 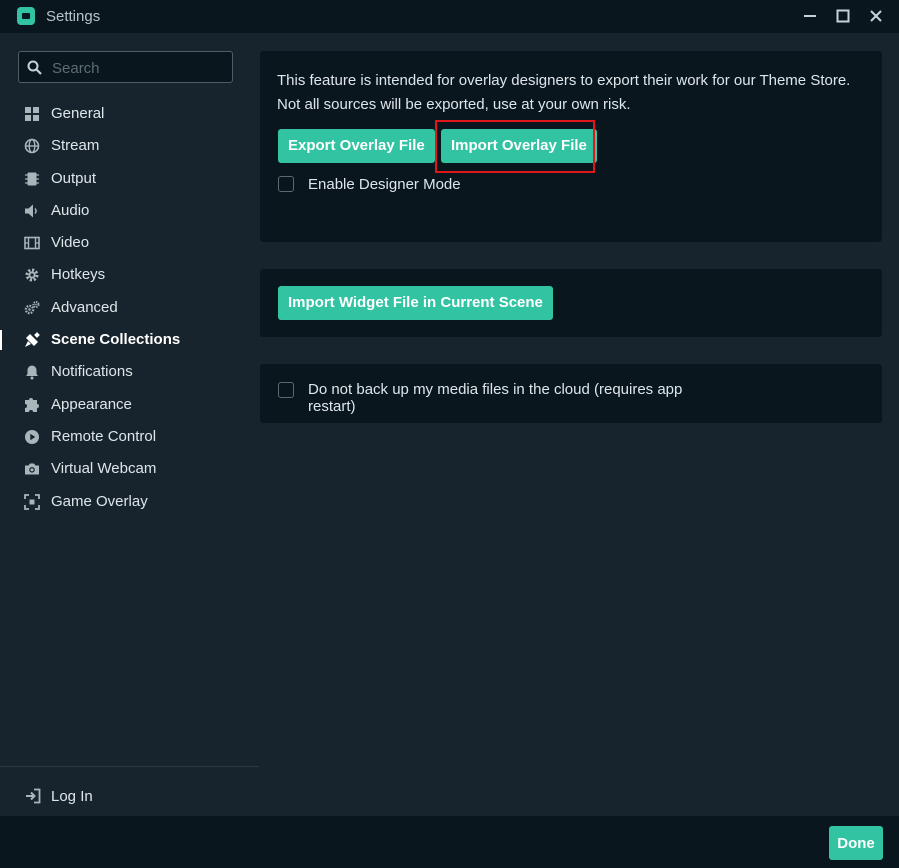 I want to click on login-icon, so click(x=33, y=796).